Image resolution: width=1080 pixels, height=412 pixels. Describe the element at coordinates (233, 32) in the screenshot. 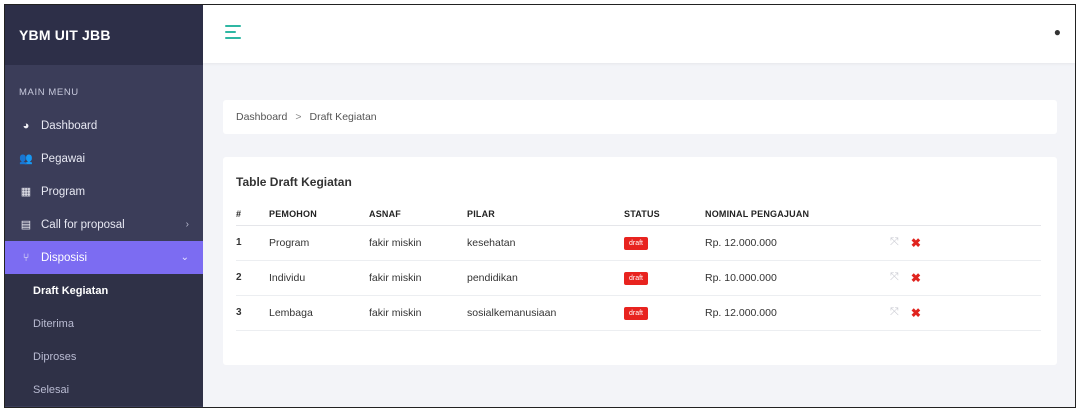

I see `menu-toggle-icon` at that location.